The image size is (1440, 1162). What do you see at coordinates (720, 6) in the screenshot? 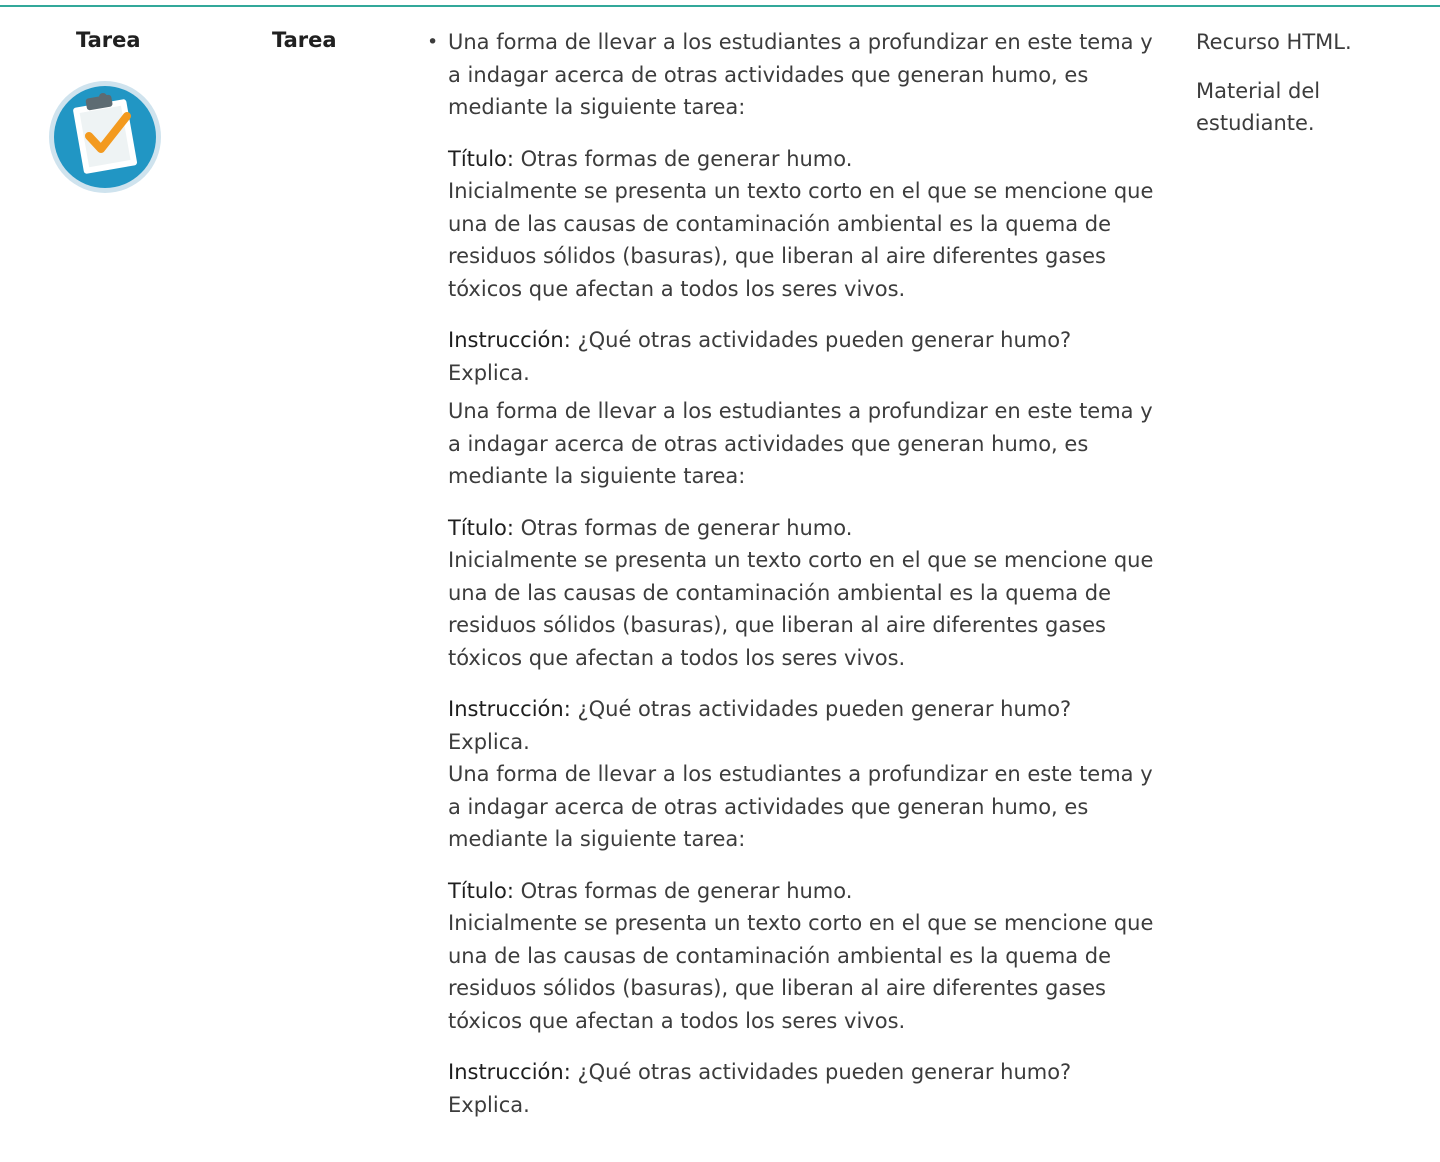
I see `top-divider` at bounding box center [720, 6].